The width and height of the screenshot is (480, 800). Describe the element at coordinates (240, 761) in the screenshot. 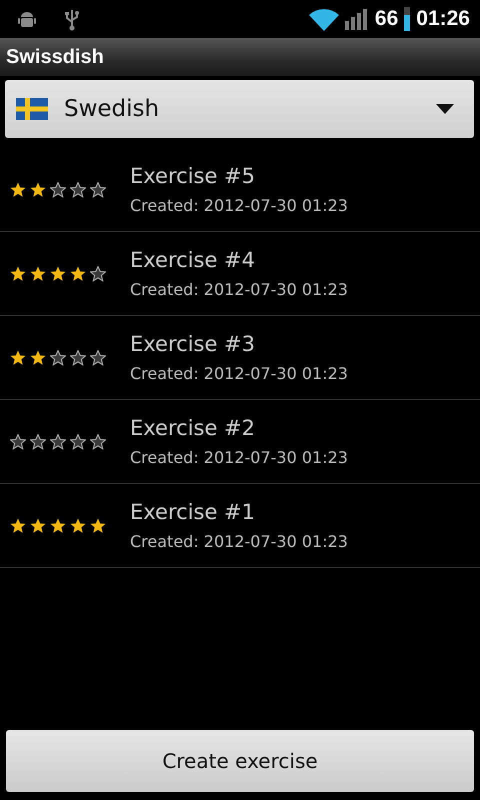

I see `create-exercise-button: Create exercise` at that location.